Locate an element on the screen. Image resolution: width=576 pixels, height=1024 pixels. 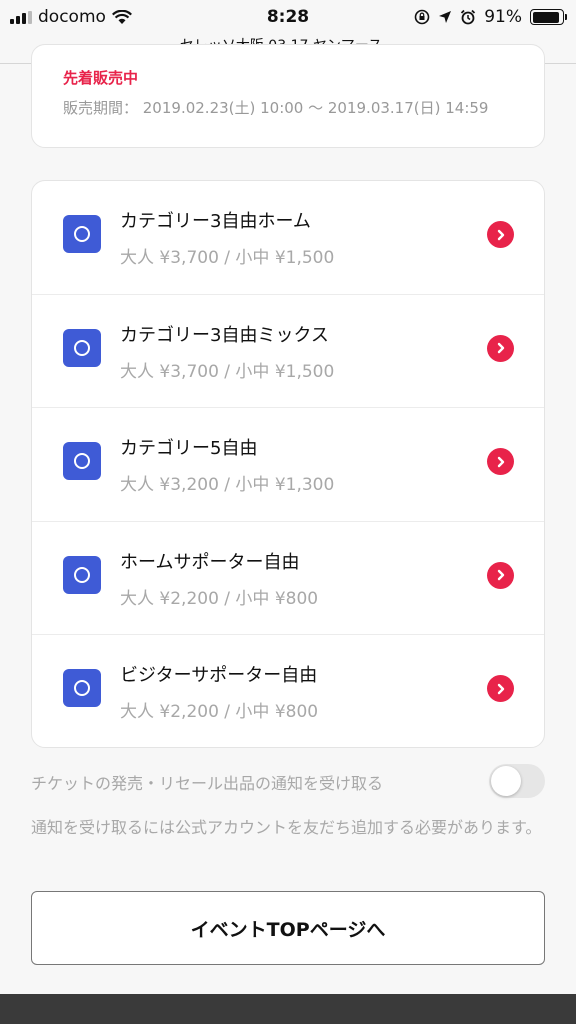
status-right: 91% is located at coordinates (490, 17).